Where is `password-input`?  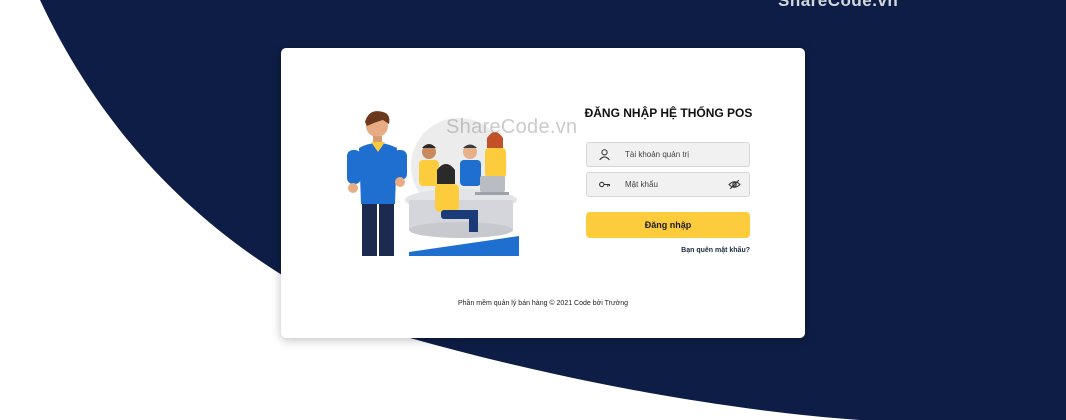
password-input is located at coordinates (680, 184).